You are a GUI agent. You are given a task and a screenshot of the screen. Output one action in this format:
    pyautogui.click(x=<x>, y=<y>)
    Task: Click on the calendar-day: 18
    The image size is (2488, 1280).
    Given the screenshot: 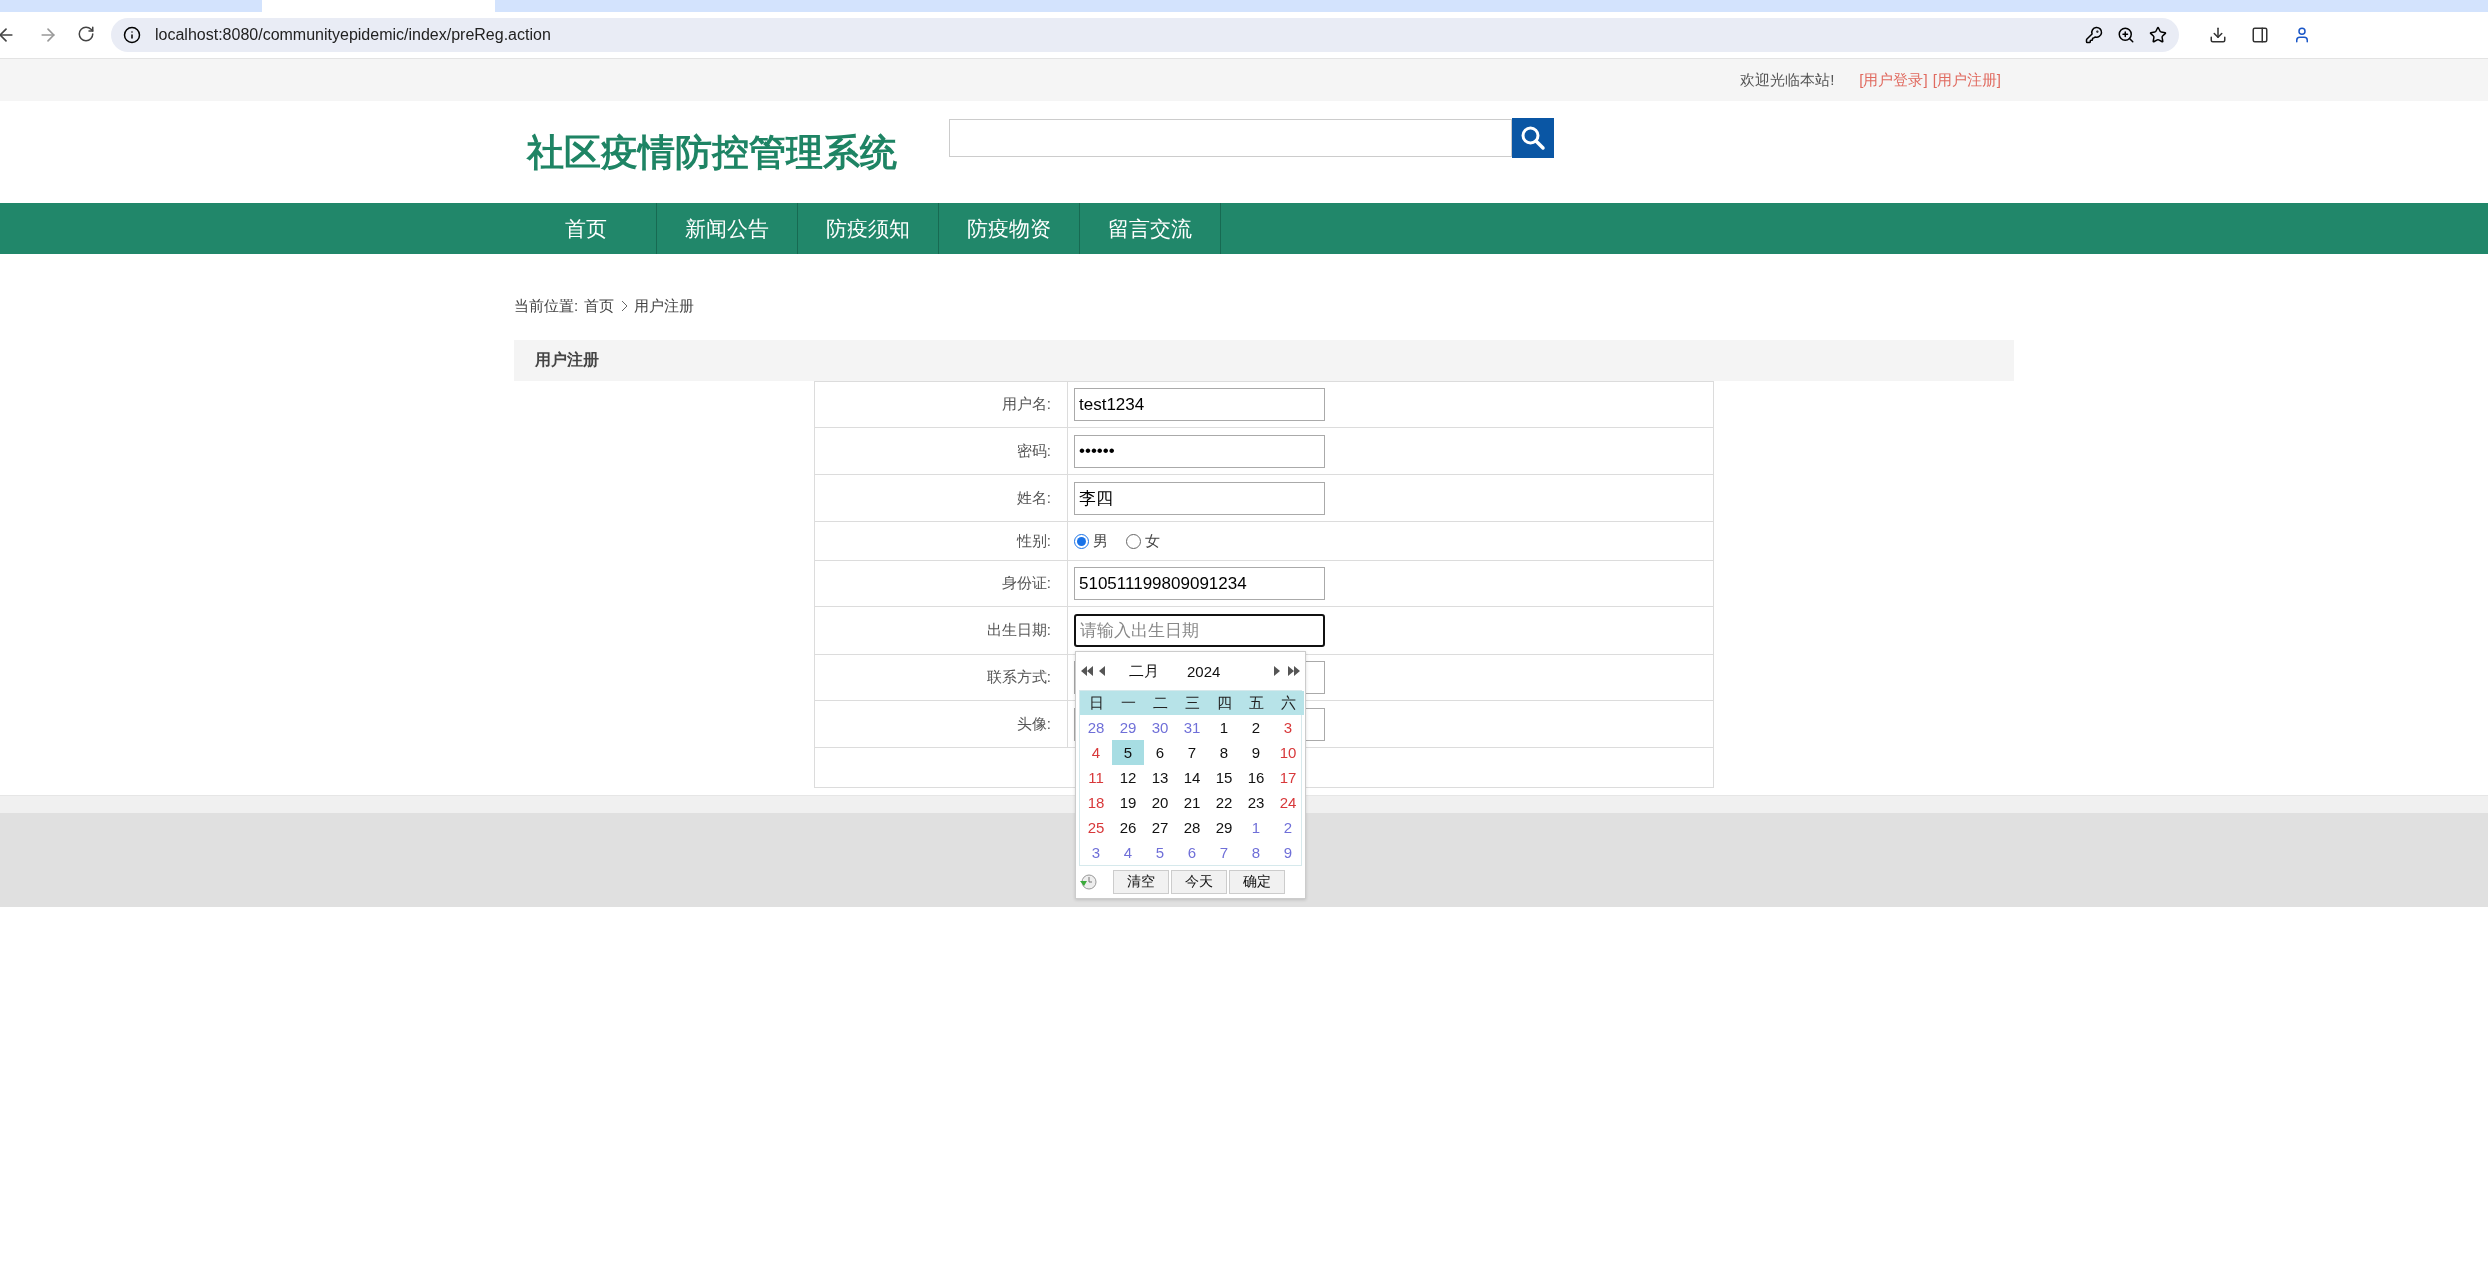 What is the action you would take?
    pyautogui.click(x=1096, y=802)
    